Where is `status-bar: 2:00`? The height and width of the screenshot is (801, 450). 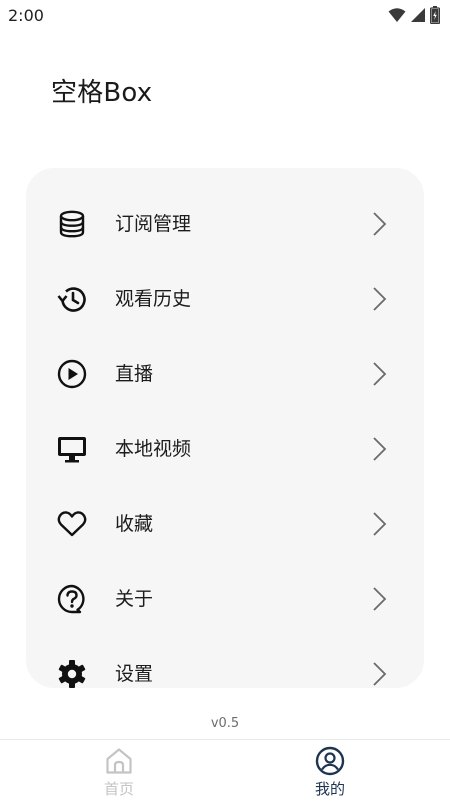 status-bar: 2:00 is located at coordinates (225, 15).